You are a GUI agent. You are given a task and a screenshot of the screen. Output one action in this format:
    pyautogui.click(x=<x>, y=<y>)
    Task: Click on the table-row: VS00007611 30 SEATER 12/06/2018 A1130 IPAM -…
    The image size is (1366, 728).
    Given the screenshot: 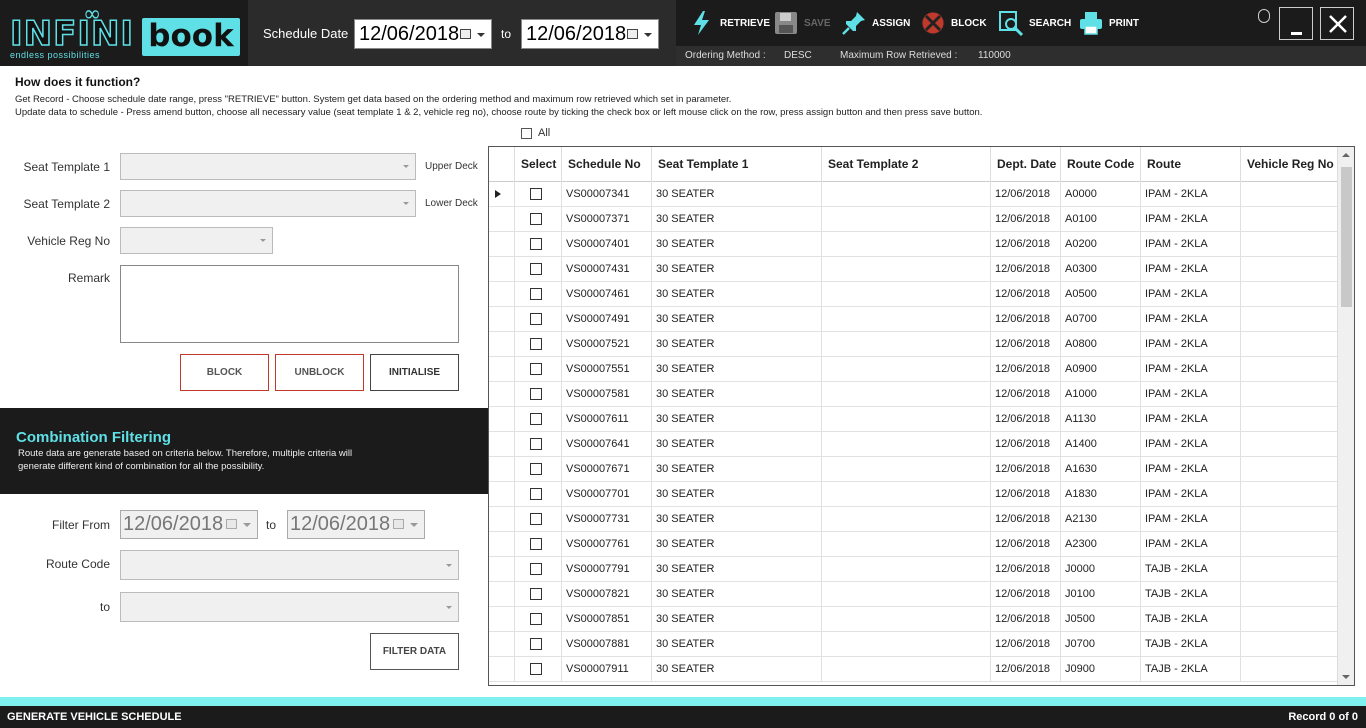 What is the action you would take?
    pyautogui.click(x=913, y=419)
    